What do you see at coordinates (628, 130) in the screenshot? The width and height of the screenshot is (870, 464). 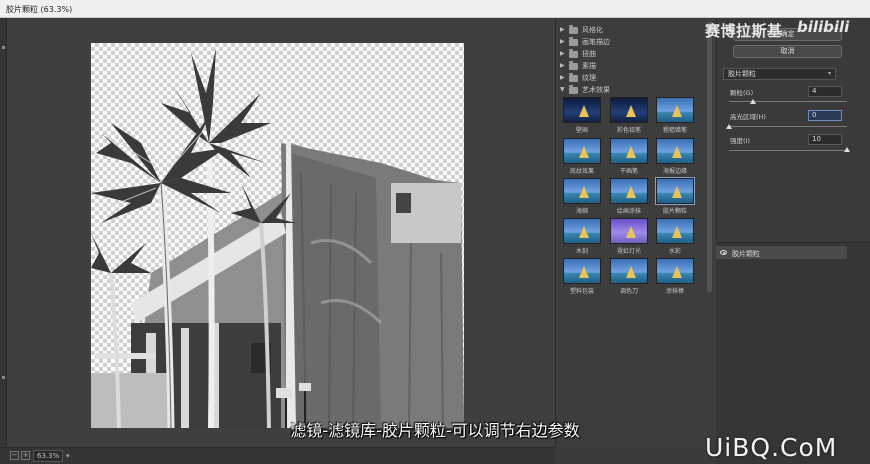 I see `filter-label: 彩色铅笔` at bounding box center [628, 130].